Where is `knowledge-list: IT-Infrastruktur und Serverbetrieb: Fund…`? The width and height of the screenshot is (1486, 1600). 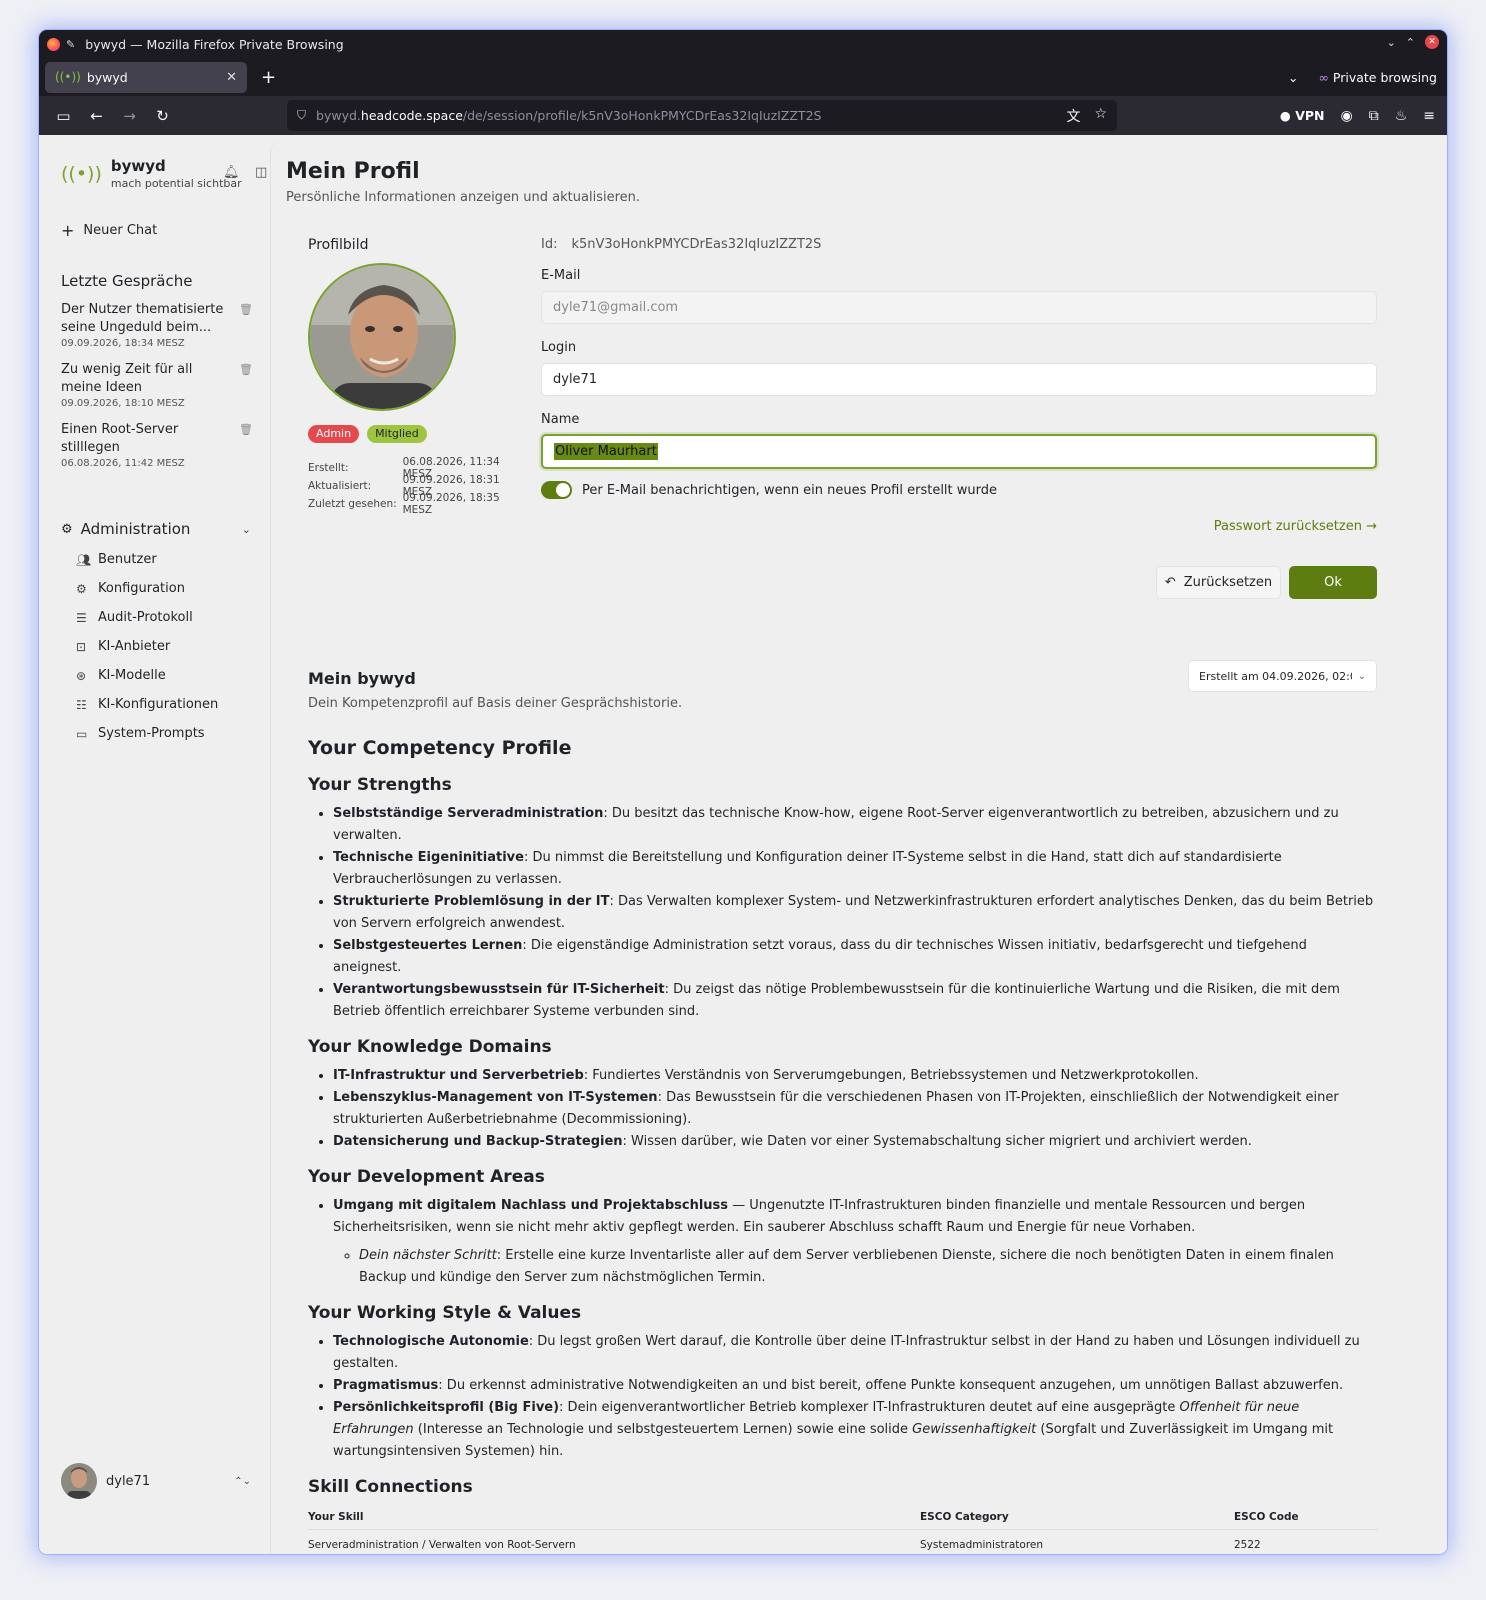
knowledge-list: IT-Infrastruktur und Serverbetrieb: Fund… is located at coordinates (843, 1109).